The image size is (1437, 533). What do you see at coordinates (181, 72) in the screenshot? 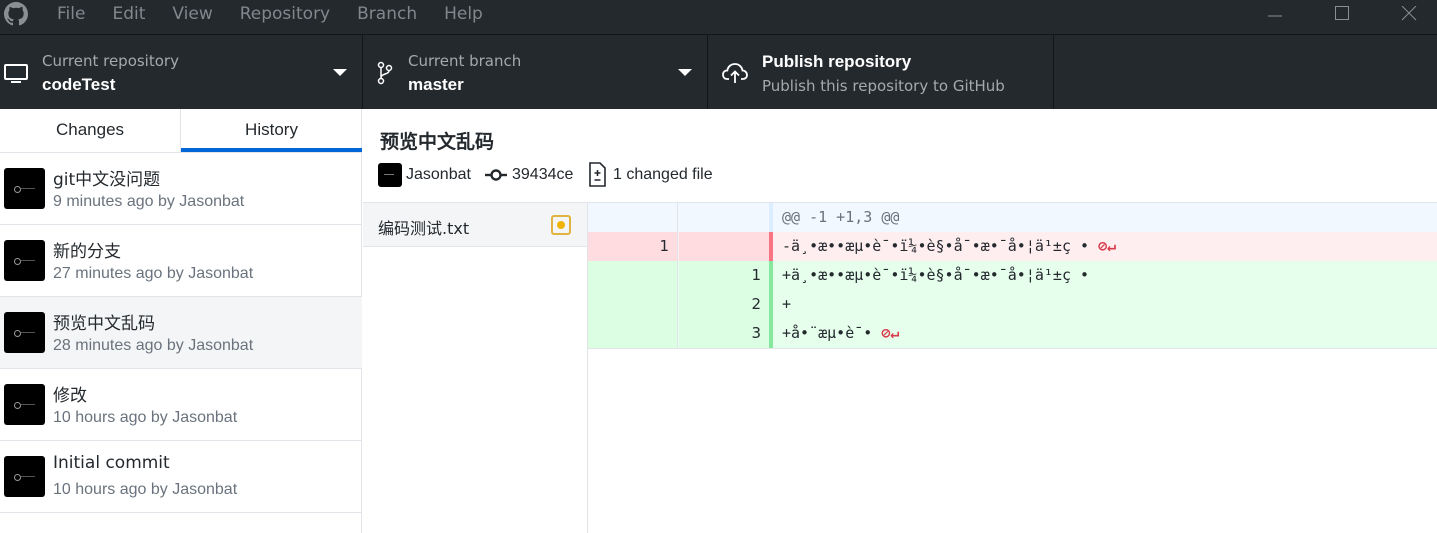
I see `current-repository-button: Current repository codeTest` at bounding box center [181, 72].